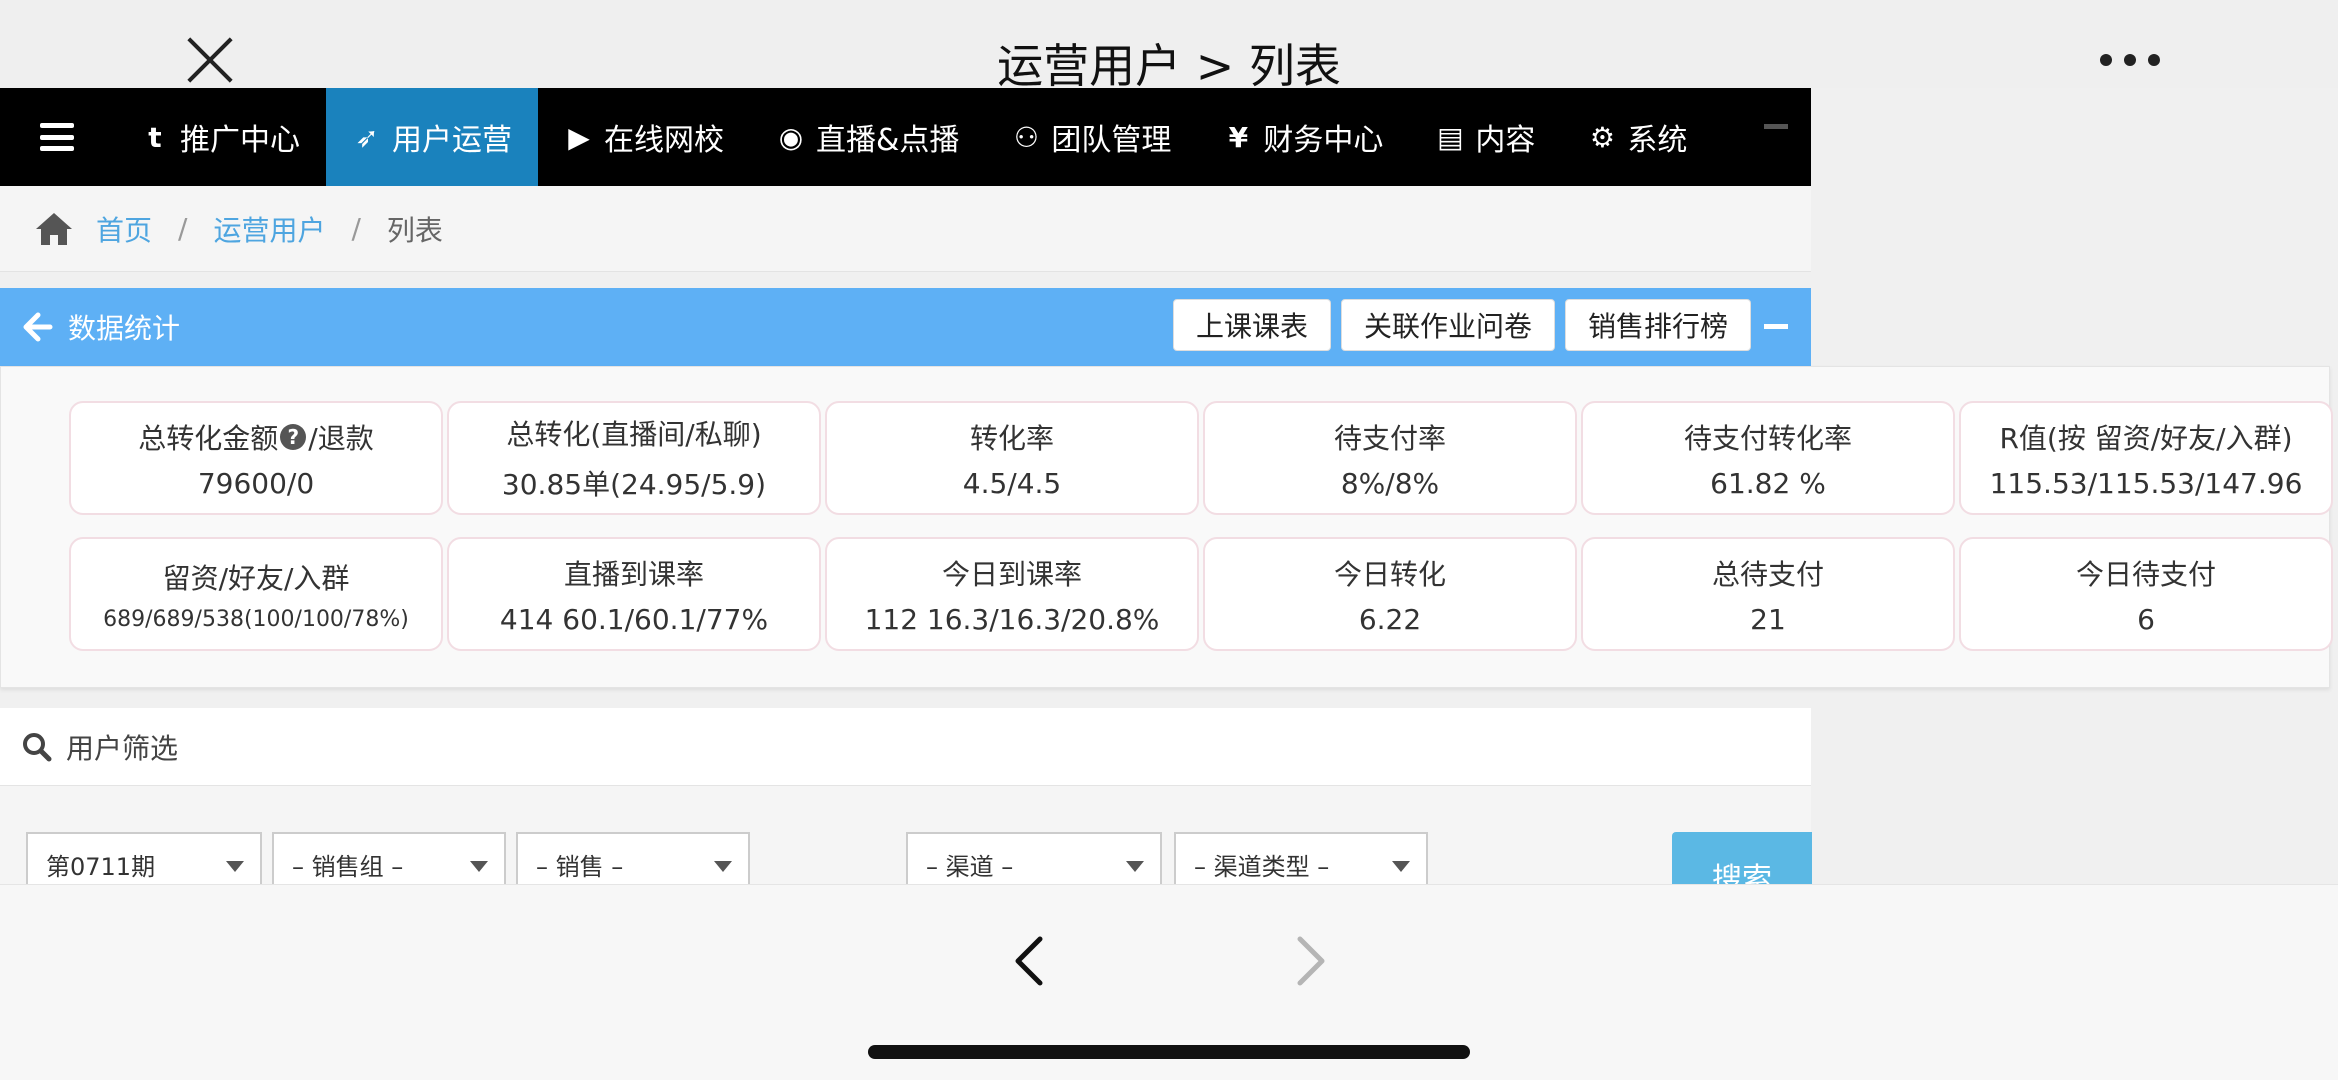 This screenshot has height=1080, width=2338. What do you see at coordinates (905, 229) in the screenshot?
I see `breadcrumb: 首页 / 运营用户 / 列表` at bounding box center [905, 229].